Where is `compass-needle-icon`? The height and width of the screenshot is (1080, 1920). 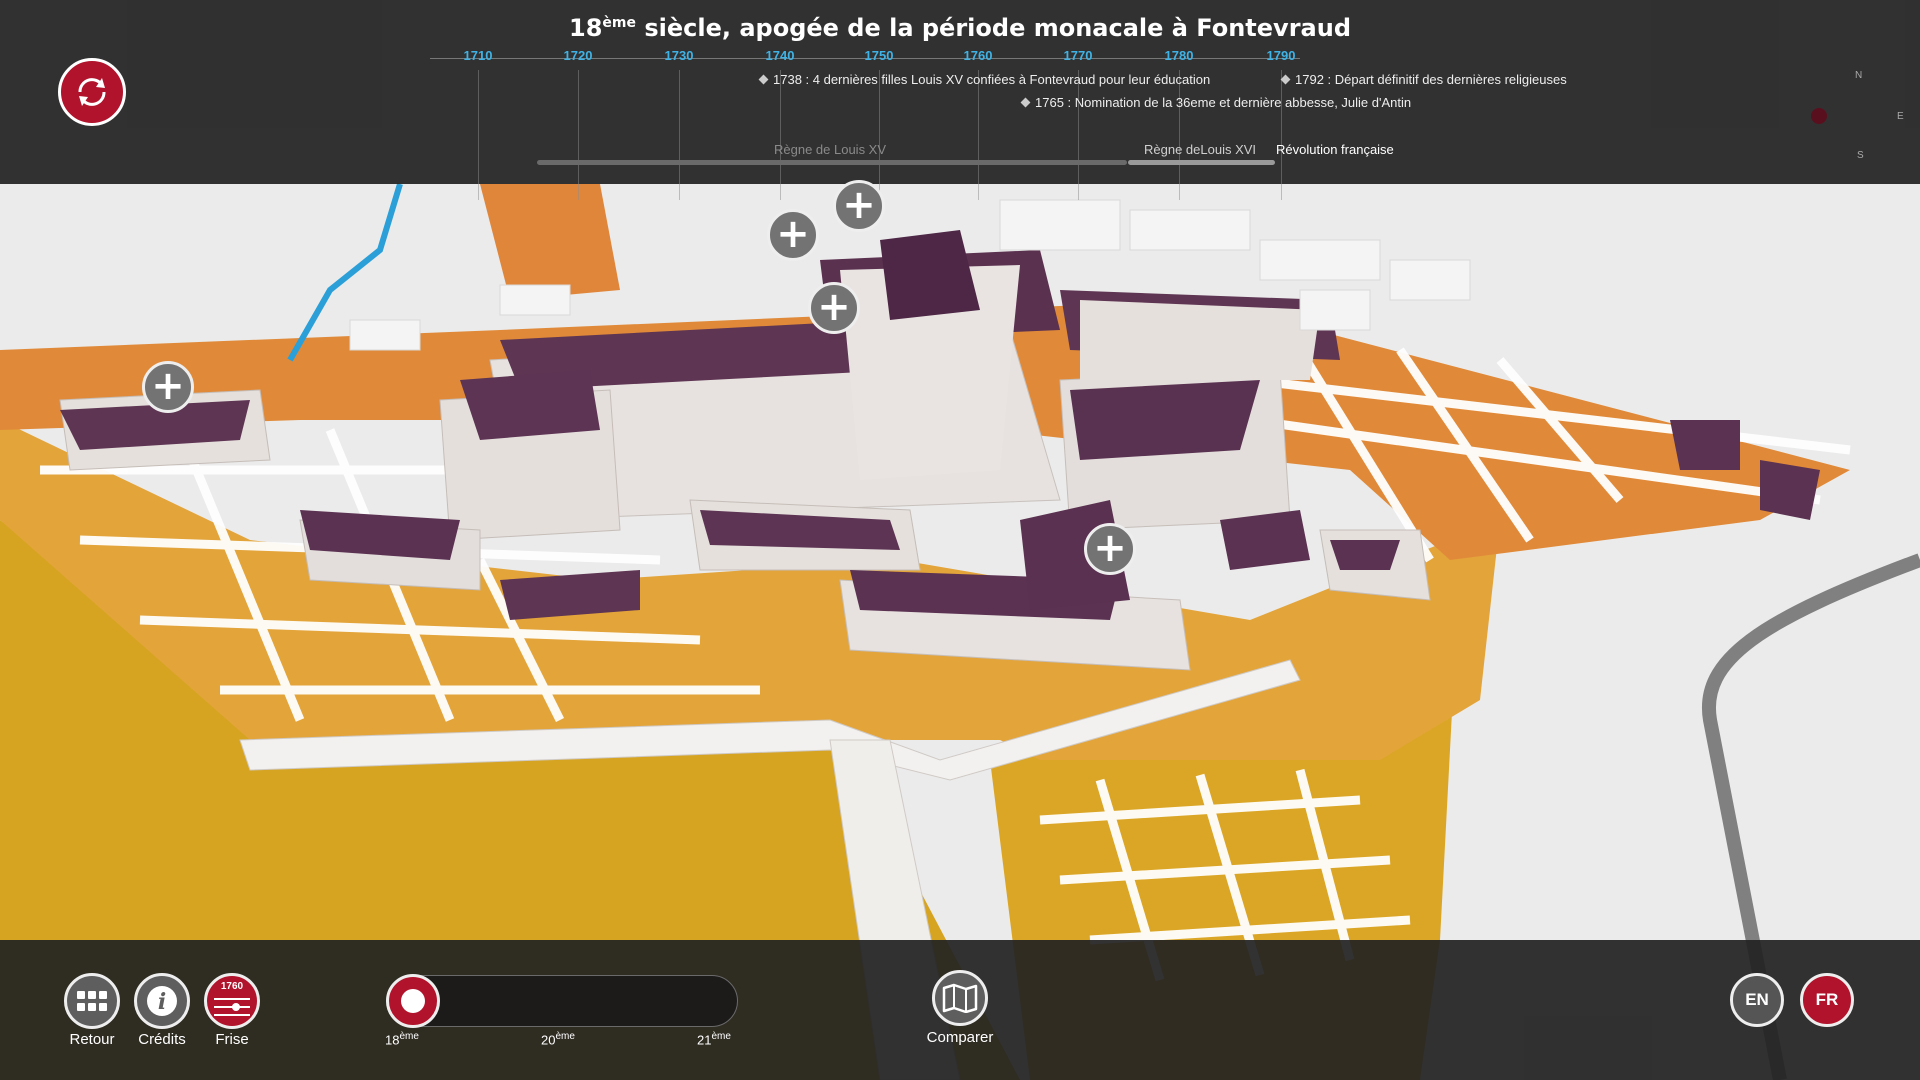
compass-needle-icon is located at coordinates (1819, 116).